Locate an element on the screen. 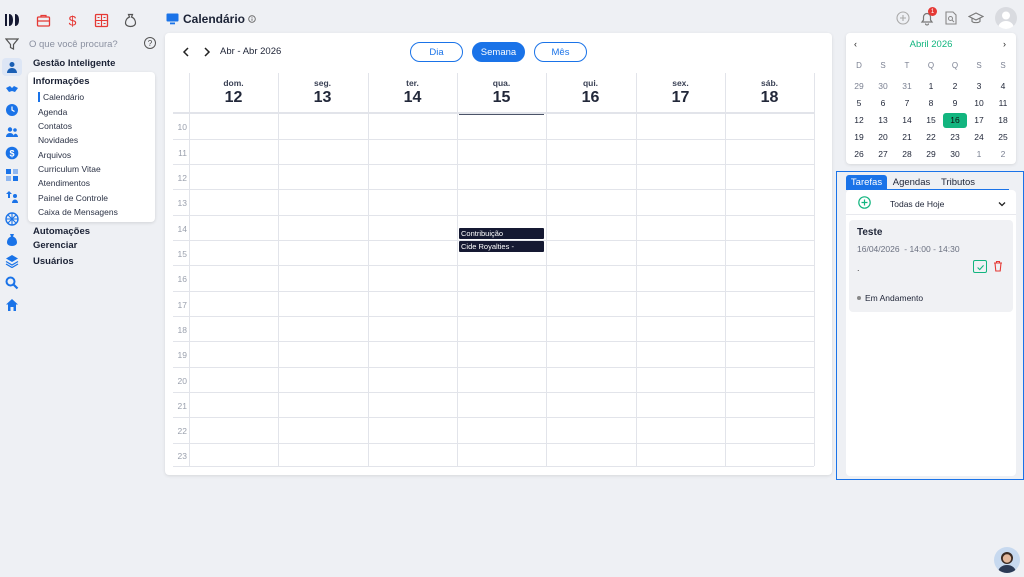 Image resolution: width=1024 pixels, height=577 pixels. money-bag-icon is located at coordinates (12, 240).